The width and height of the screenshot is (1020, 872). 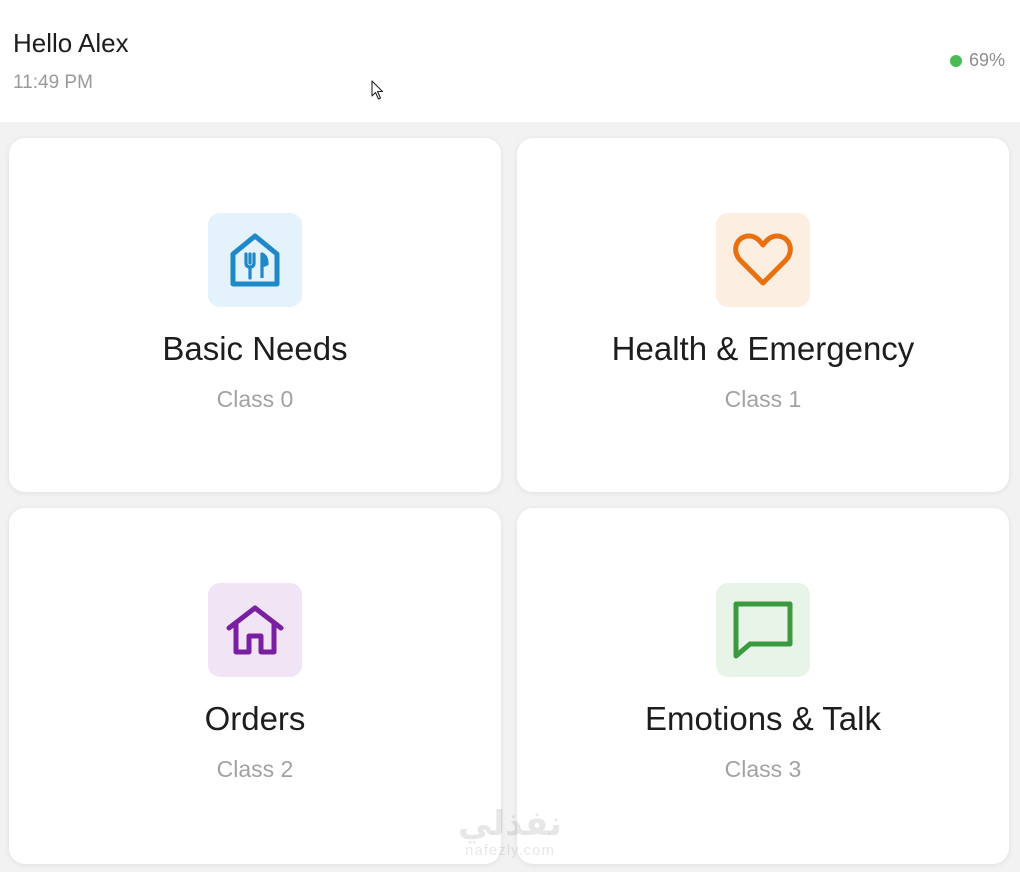 I want to click on card-title: Emotions & Talk, so click(x=763, y=718).